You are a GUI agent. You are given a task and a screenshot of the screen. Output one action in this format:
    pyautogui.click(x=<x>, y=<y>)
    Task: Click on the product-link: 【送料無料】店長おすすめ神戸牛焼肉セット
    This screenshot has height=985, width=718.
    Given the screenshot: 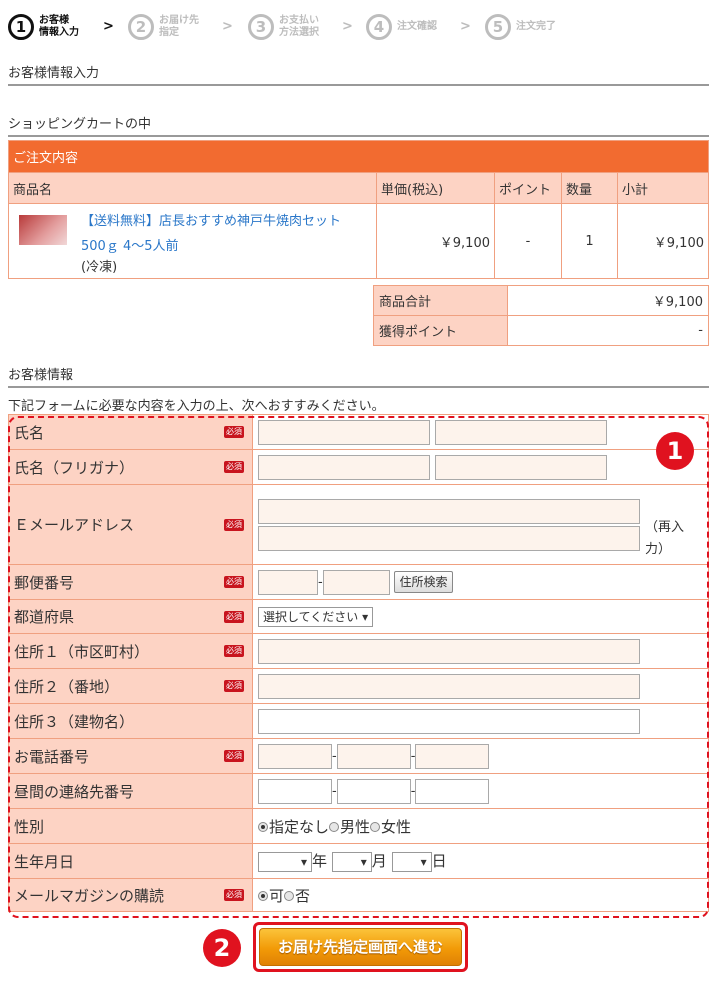 What is the action you would take?
    pyautogui.click(x=211, y=221)
    